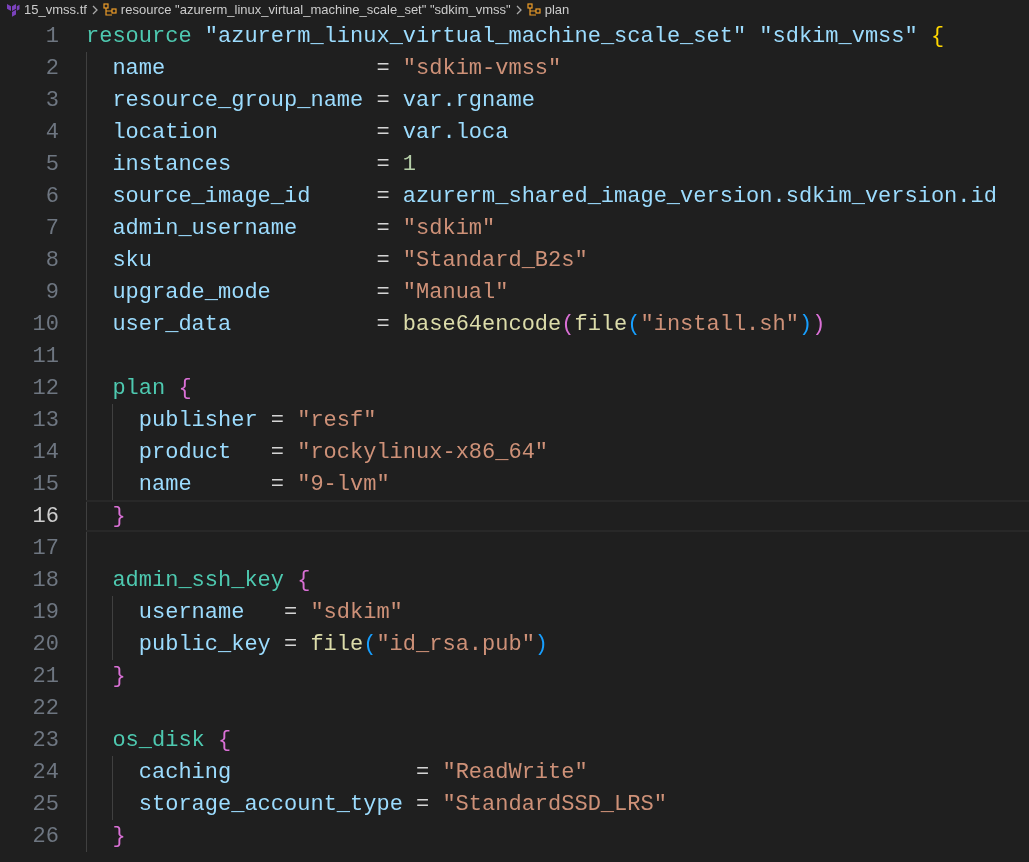 This screenshot has height=862, width=1029. I want to click on line-number: 1, so click(52, 36).